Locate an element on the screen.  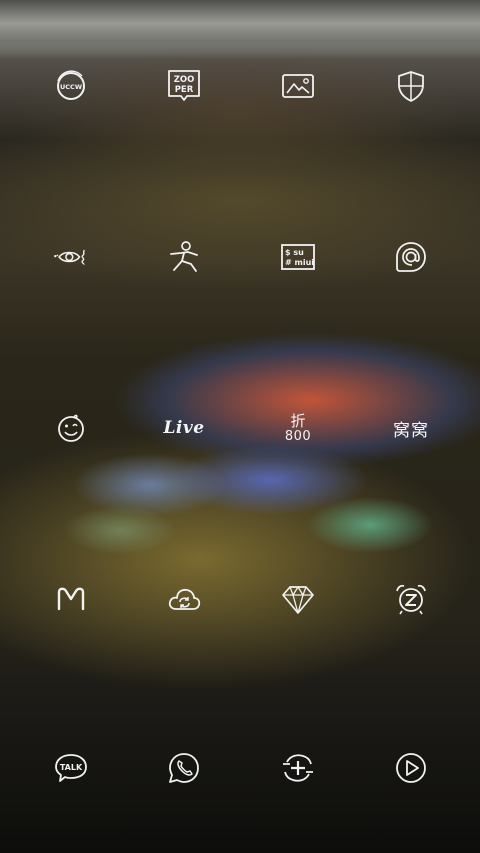
diamond-icon is located at coordinates (298, 600).